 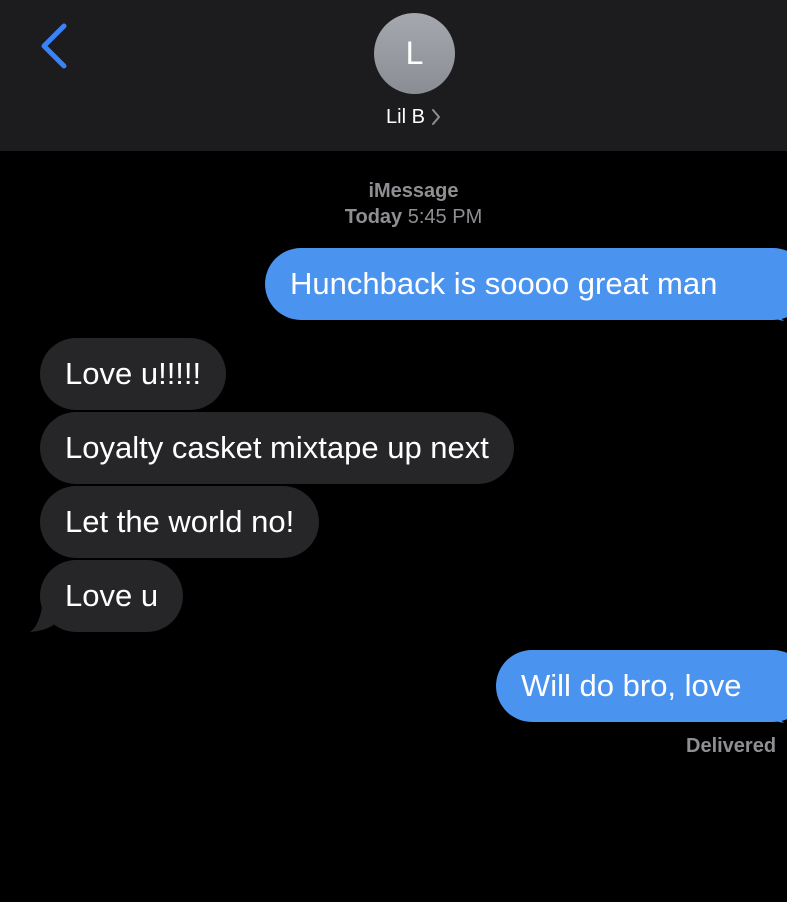 What do you see at coordinates (112, 596) in the screenshot?
I see `message-bubble-incoming: Love u` at bounding box center [112, 596].